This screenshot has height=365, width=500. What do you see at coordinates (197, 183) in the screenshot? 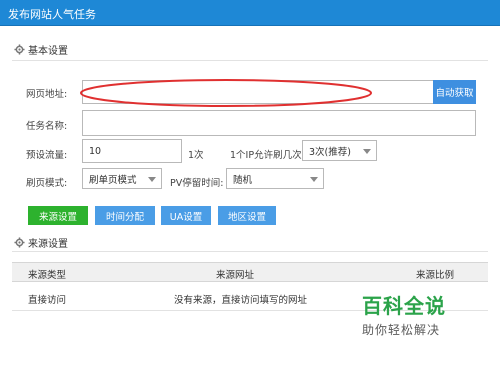
I see `pv-time-label: PV停留时间:` at bounding box center [197, 183].